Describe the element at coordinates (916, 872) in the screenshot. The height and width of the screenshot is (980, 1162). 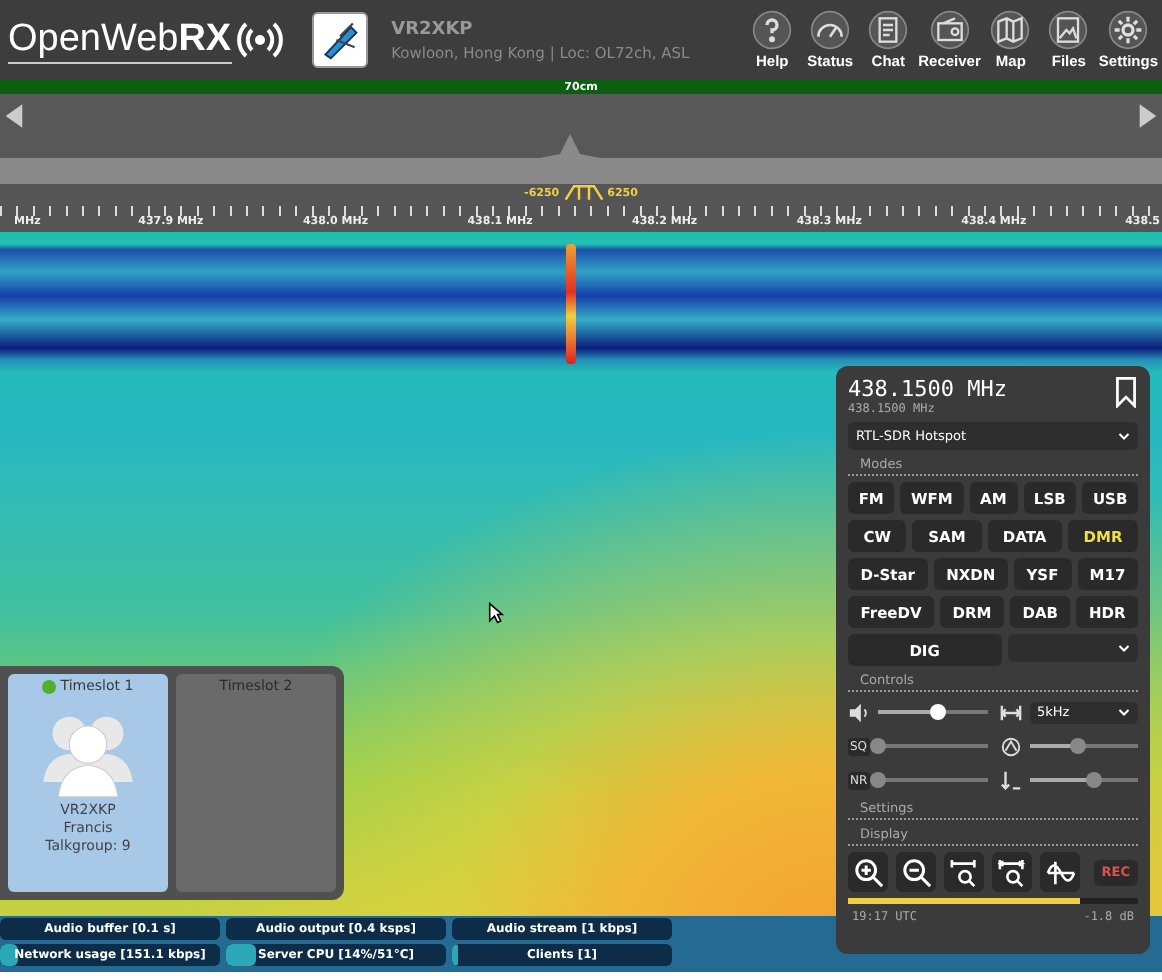
I see `zoom-out-button` at that location.